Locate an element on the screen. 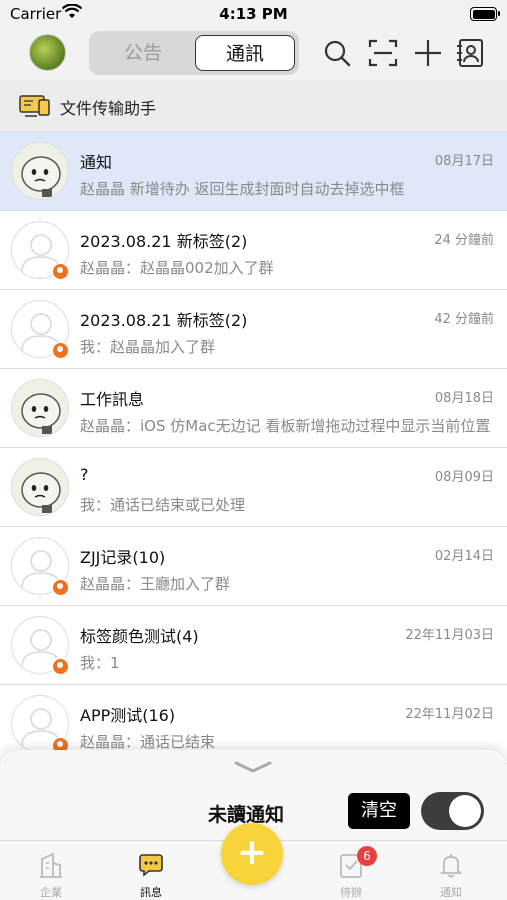 The width and height of the screenshot is (507, 900). conversation-row: 2023.08.21 新标签(2) 24 分鐘前赵晶晶：赵晶晶002加入了群 is located at coordinates (253, 250).